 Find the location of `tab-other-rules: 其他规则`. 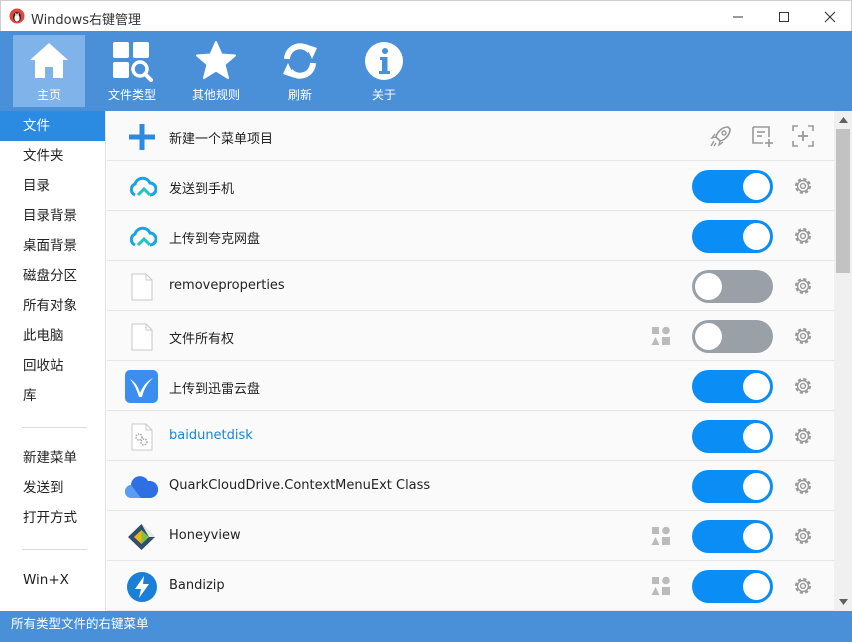

tab-other-rules: 其他规则 is located at coordinates (216, 71).